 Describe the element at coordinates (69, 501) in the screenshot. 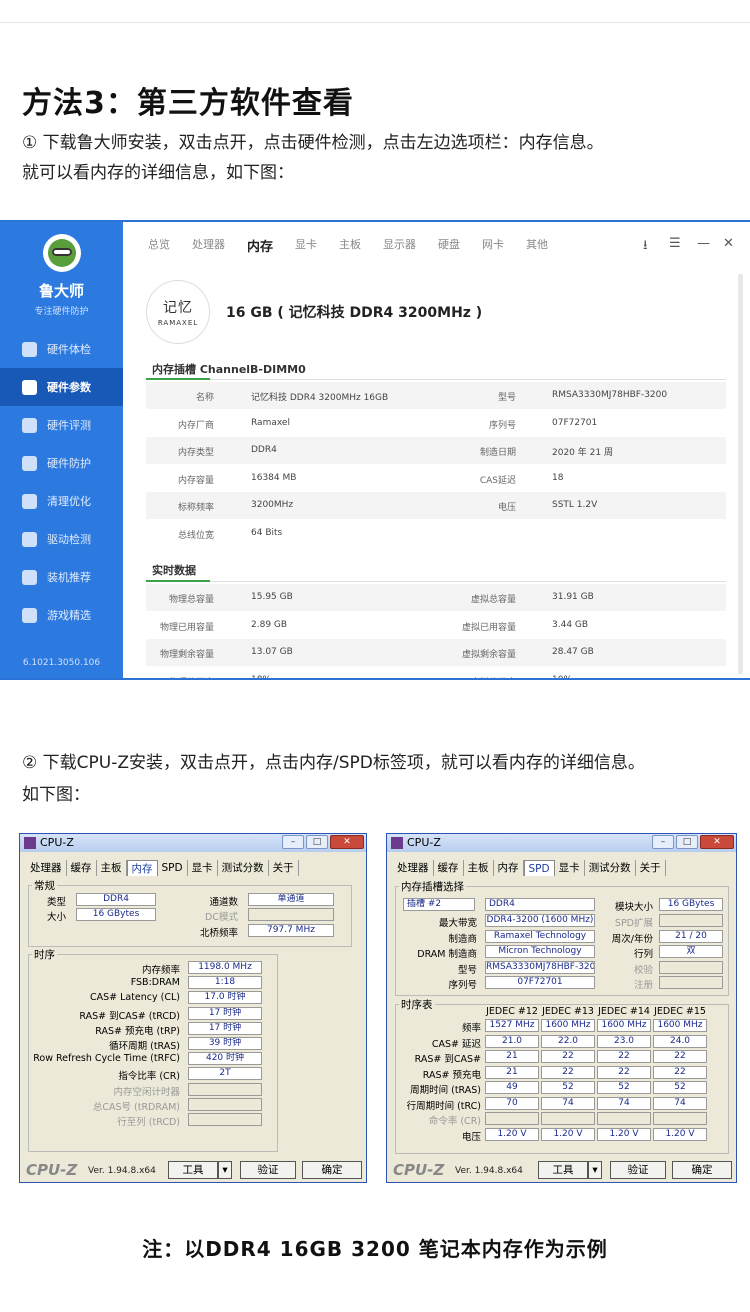

I see `sidebar-item-label: 清理优化` at that location.